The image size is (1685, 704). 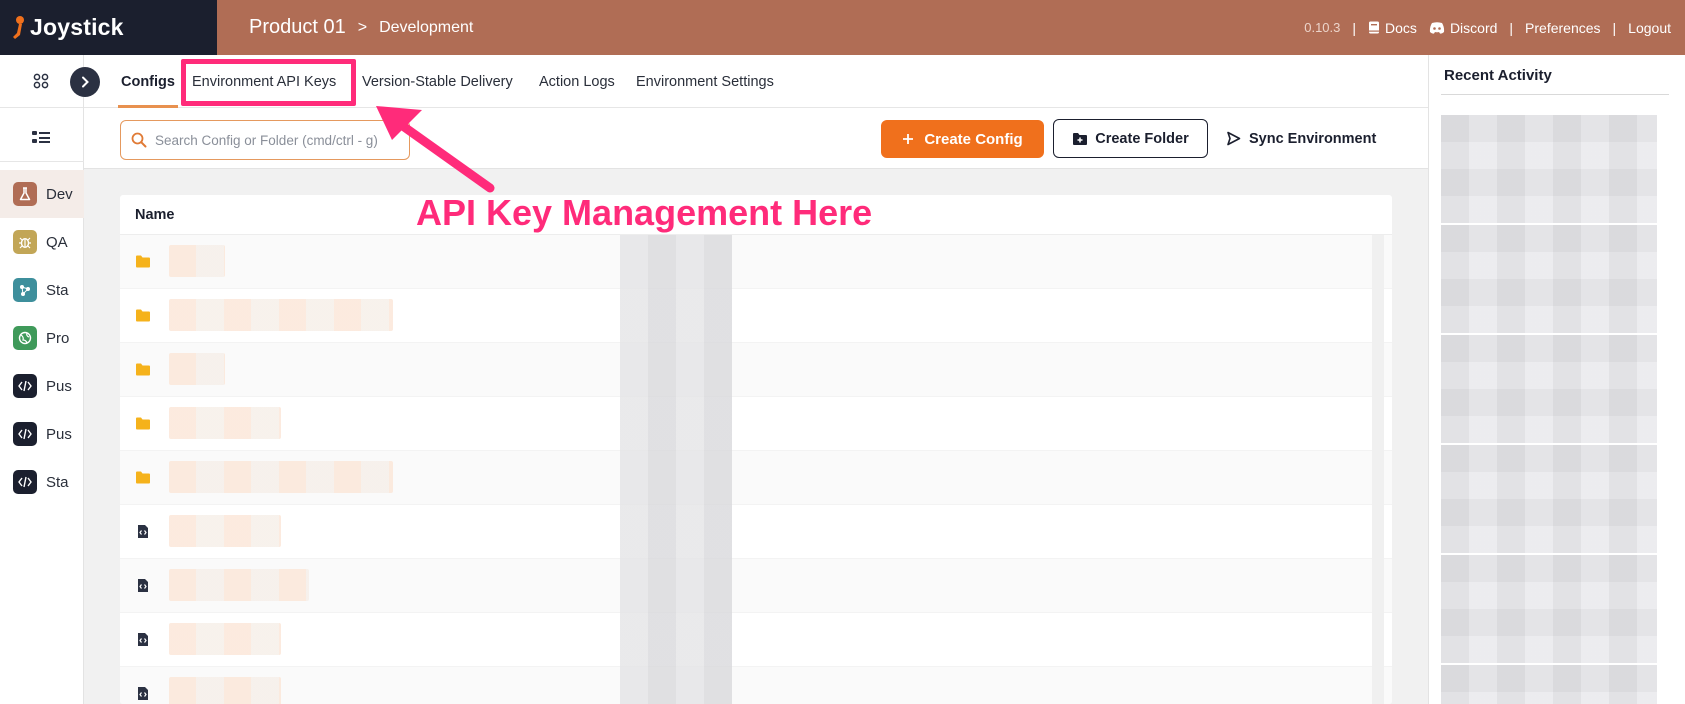 What do you see at coordinates (148, 81) in the screenshot?
I see `tab-configs: Configs` at bounding box center [148, 81].